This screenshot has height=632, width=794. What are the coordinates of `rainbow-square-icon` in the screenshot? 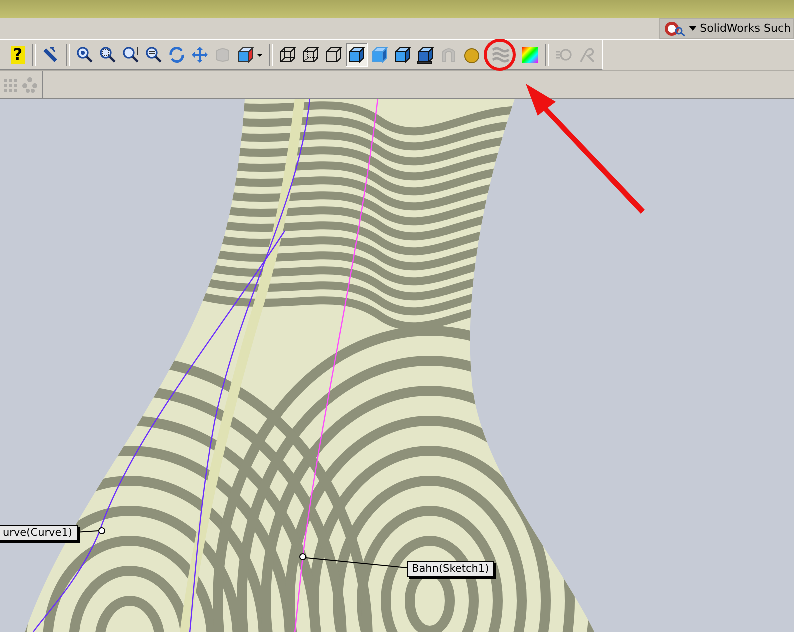 It's located at (530, 55).